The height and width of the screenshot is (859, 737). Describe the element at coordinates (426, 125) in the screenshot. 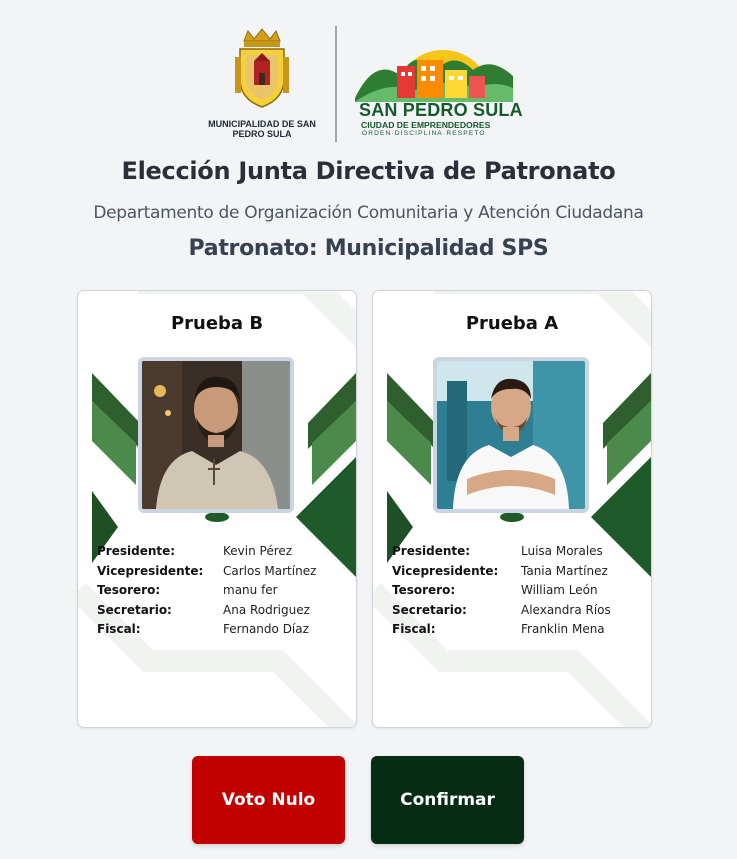

I see `sps-logo-subtitle: CIUDAD DE EMPRENDEDORES` at that location.